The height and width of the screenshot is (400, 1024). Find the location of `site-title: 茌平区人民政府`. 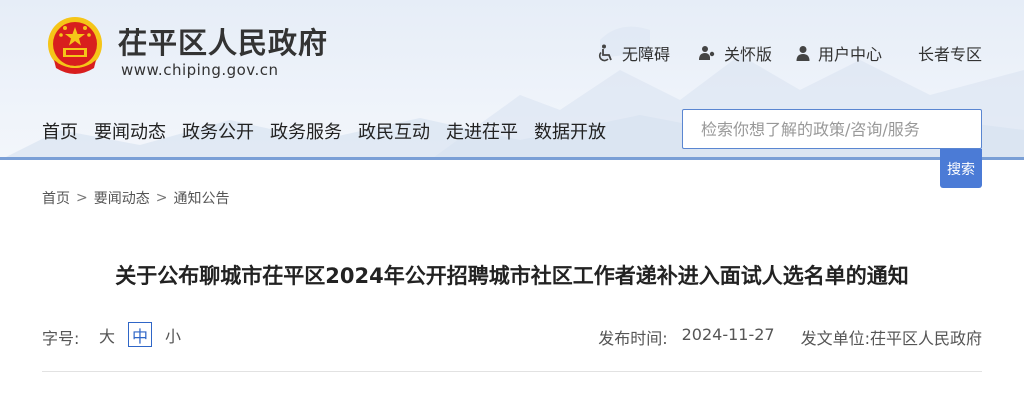

site-title: 茌平区人民政府 is located at coordinates (223, 41).